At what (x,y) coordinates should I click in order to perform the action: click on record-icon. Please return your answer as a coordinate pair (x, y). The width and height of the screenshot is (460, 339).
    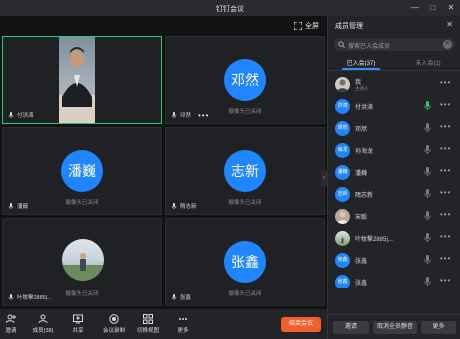
    Looking at the image, I should click on (114, 319).